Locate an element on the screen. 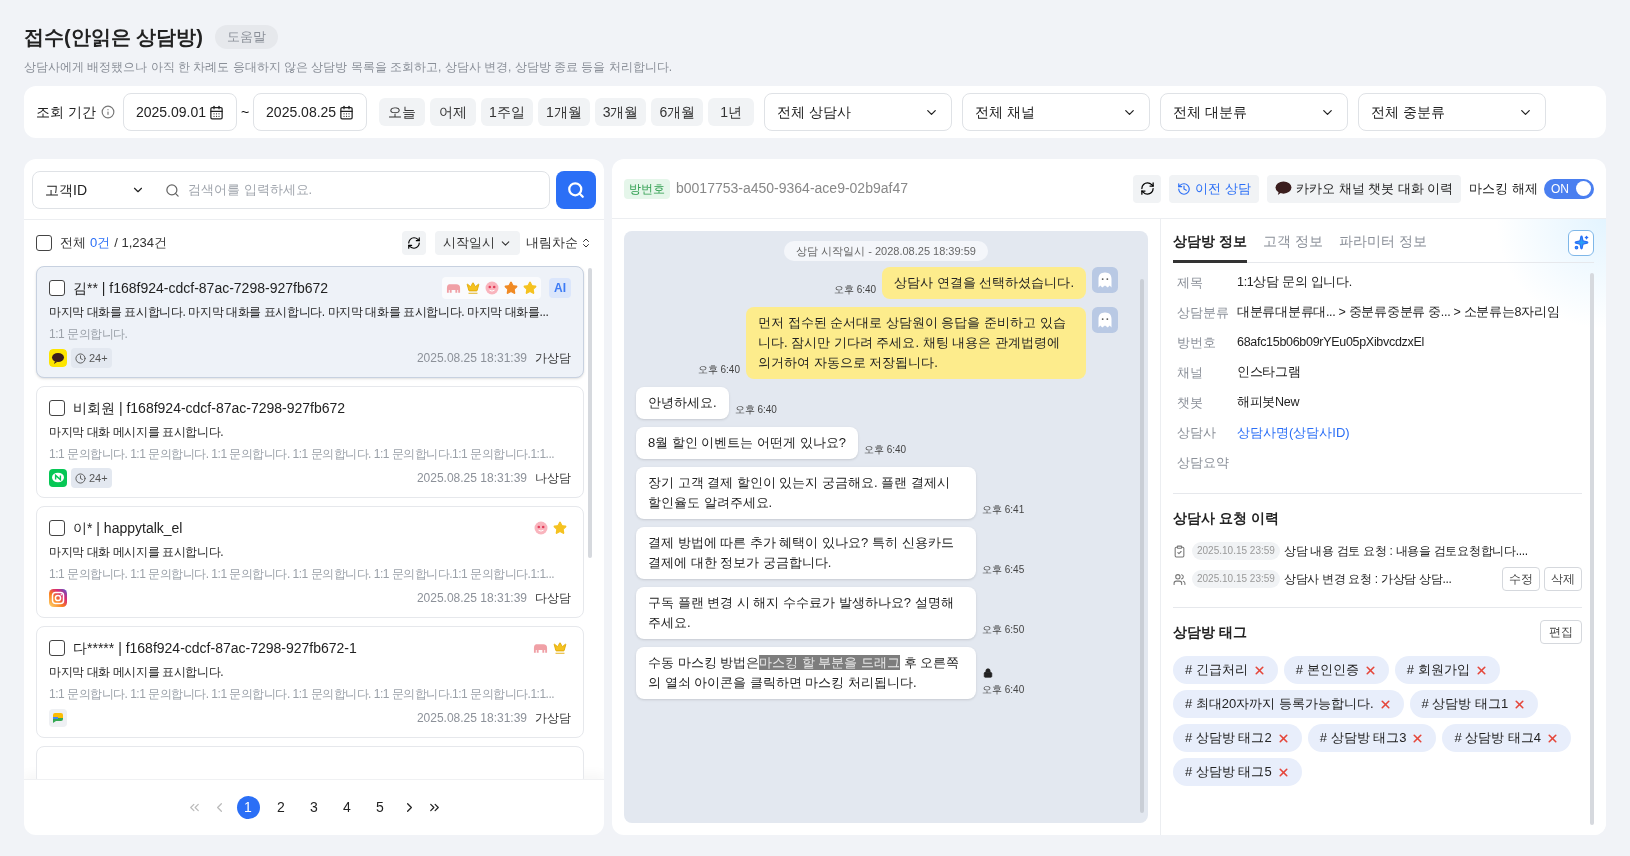 The width and height of the screenshot is (1630, 856). info-label: 방번호 is located at coordinates (1197, 343).